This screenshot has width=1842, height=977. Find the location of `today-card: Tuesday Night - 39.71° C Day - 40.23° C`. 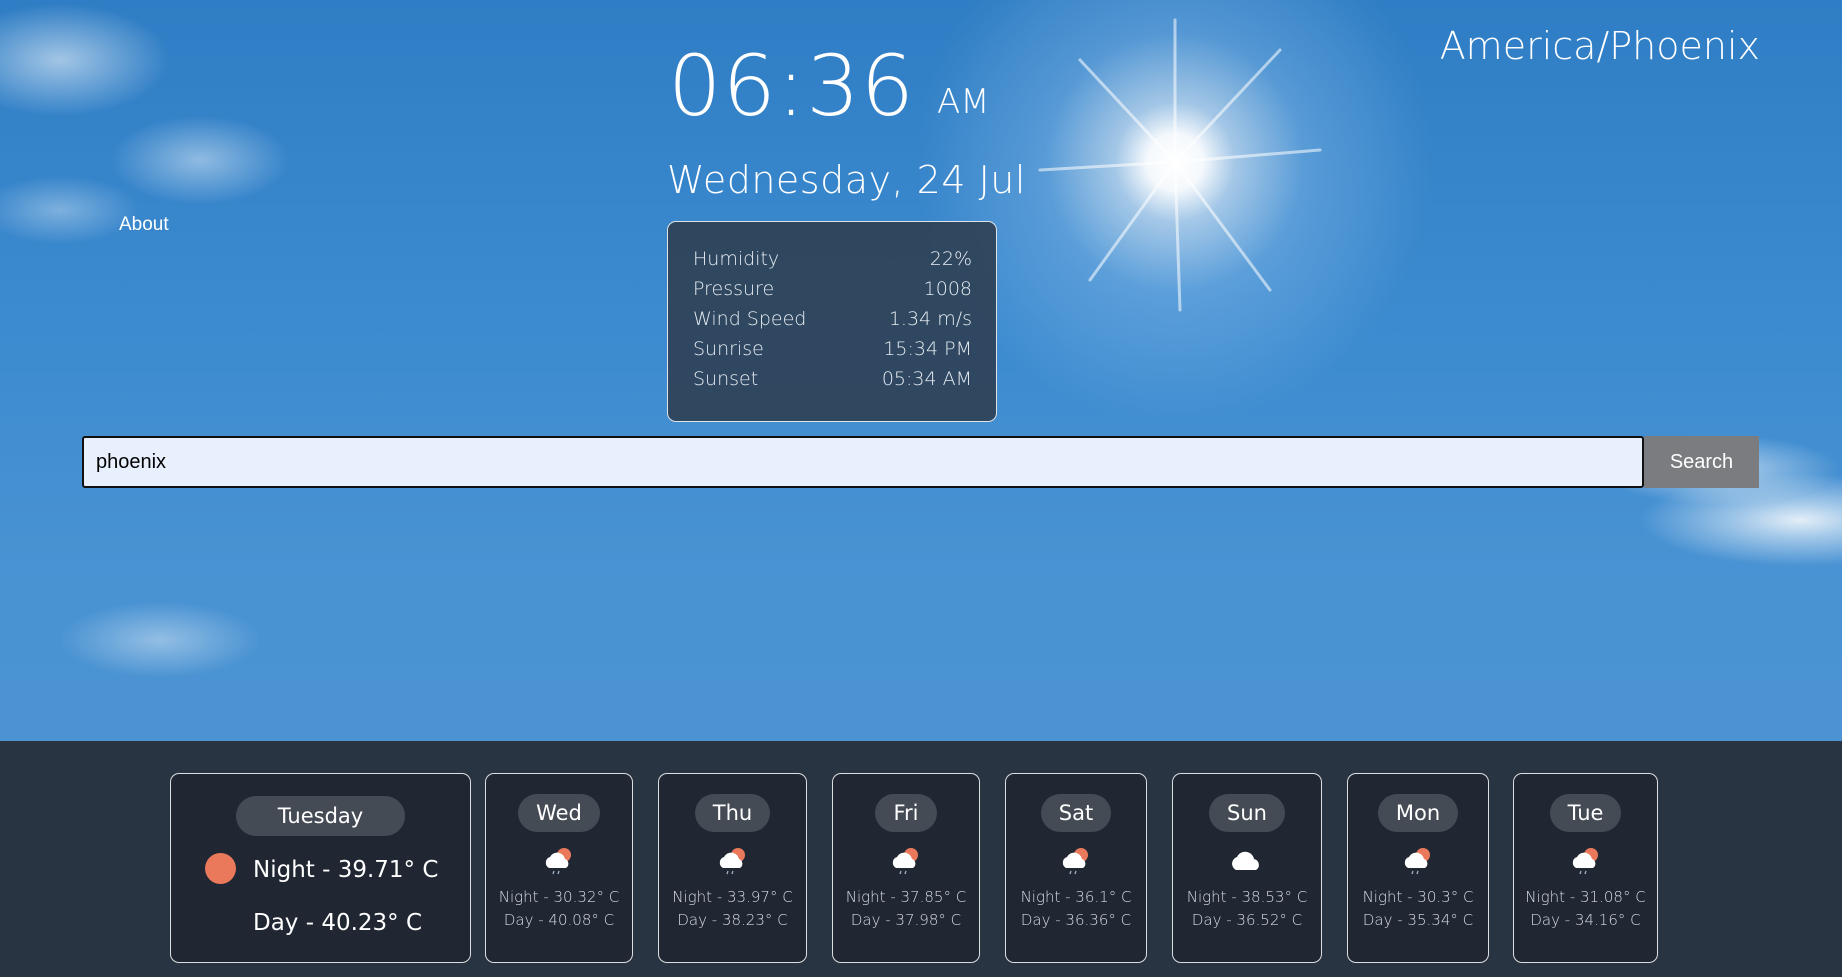

today-card: Tuesday Night - 39.71° C Day - 40.23° C is located at coordinates (320, 868).